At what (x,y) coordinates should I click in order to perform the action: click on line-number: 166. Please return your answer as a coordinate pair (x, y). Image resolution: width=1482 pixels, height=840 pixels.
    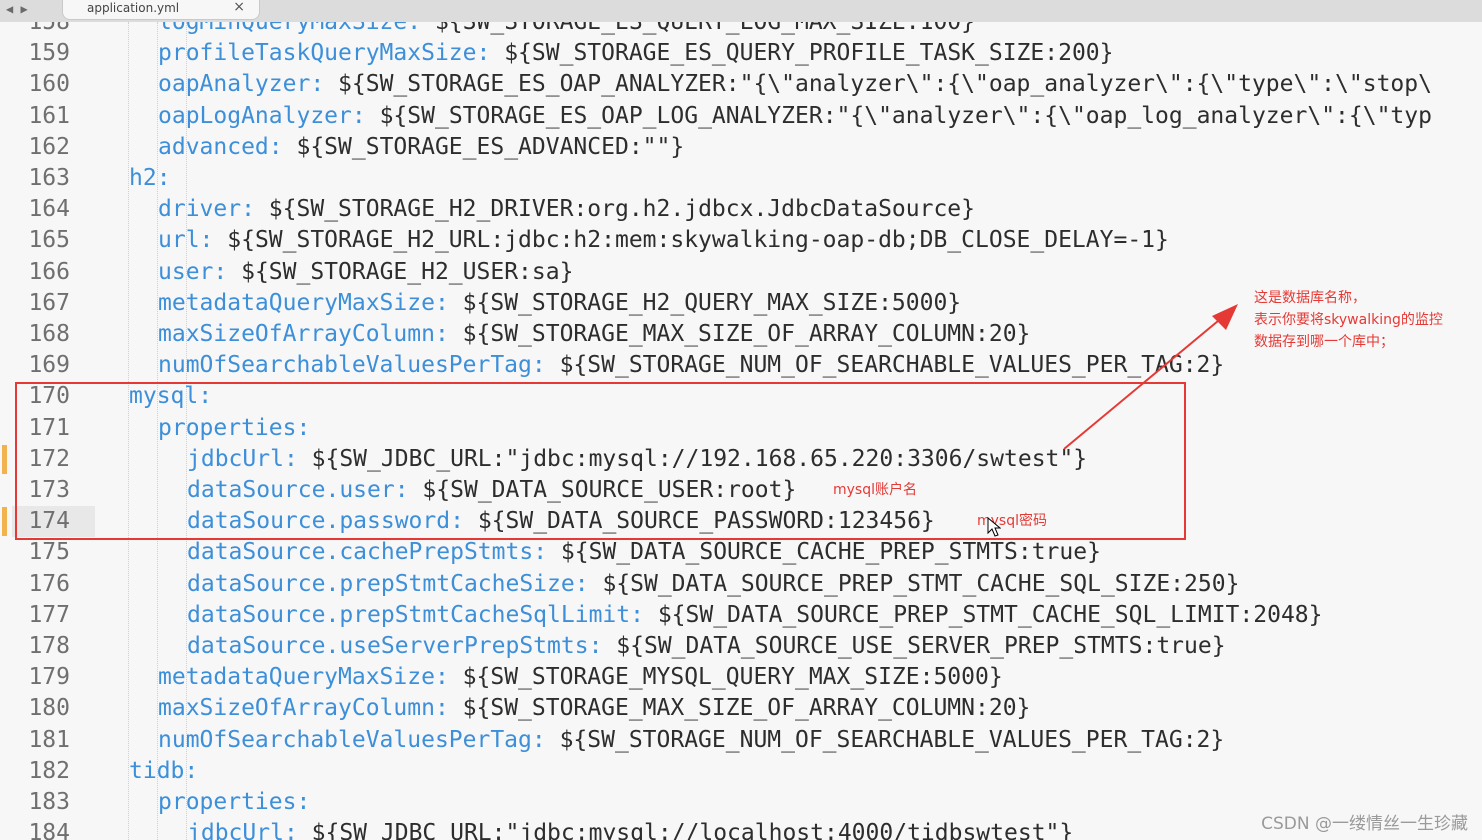
    Looking at the image, I should click on (49, 271).